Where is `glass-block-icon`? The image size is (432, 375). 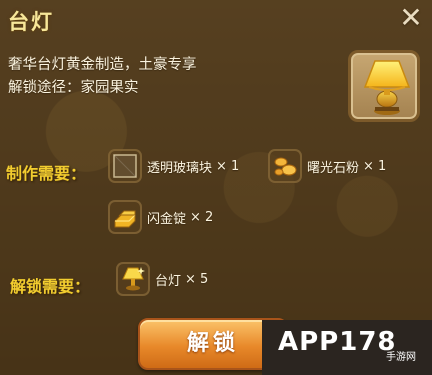
glass-block-icon is located at coordinates (125, 166).